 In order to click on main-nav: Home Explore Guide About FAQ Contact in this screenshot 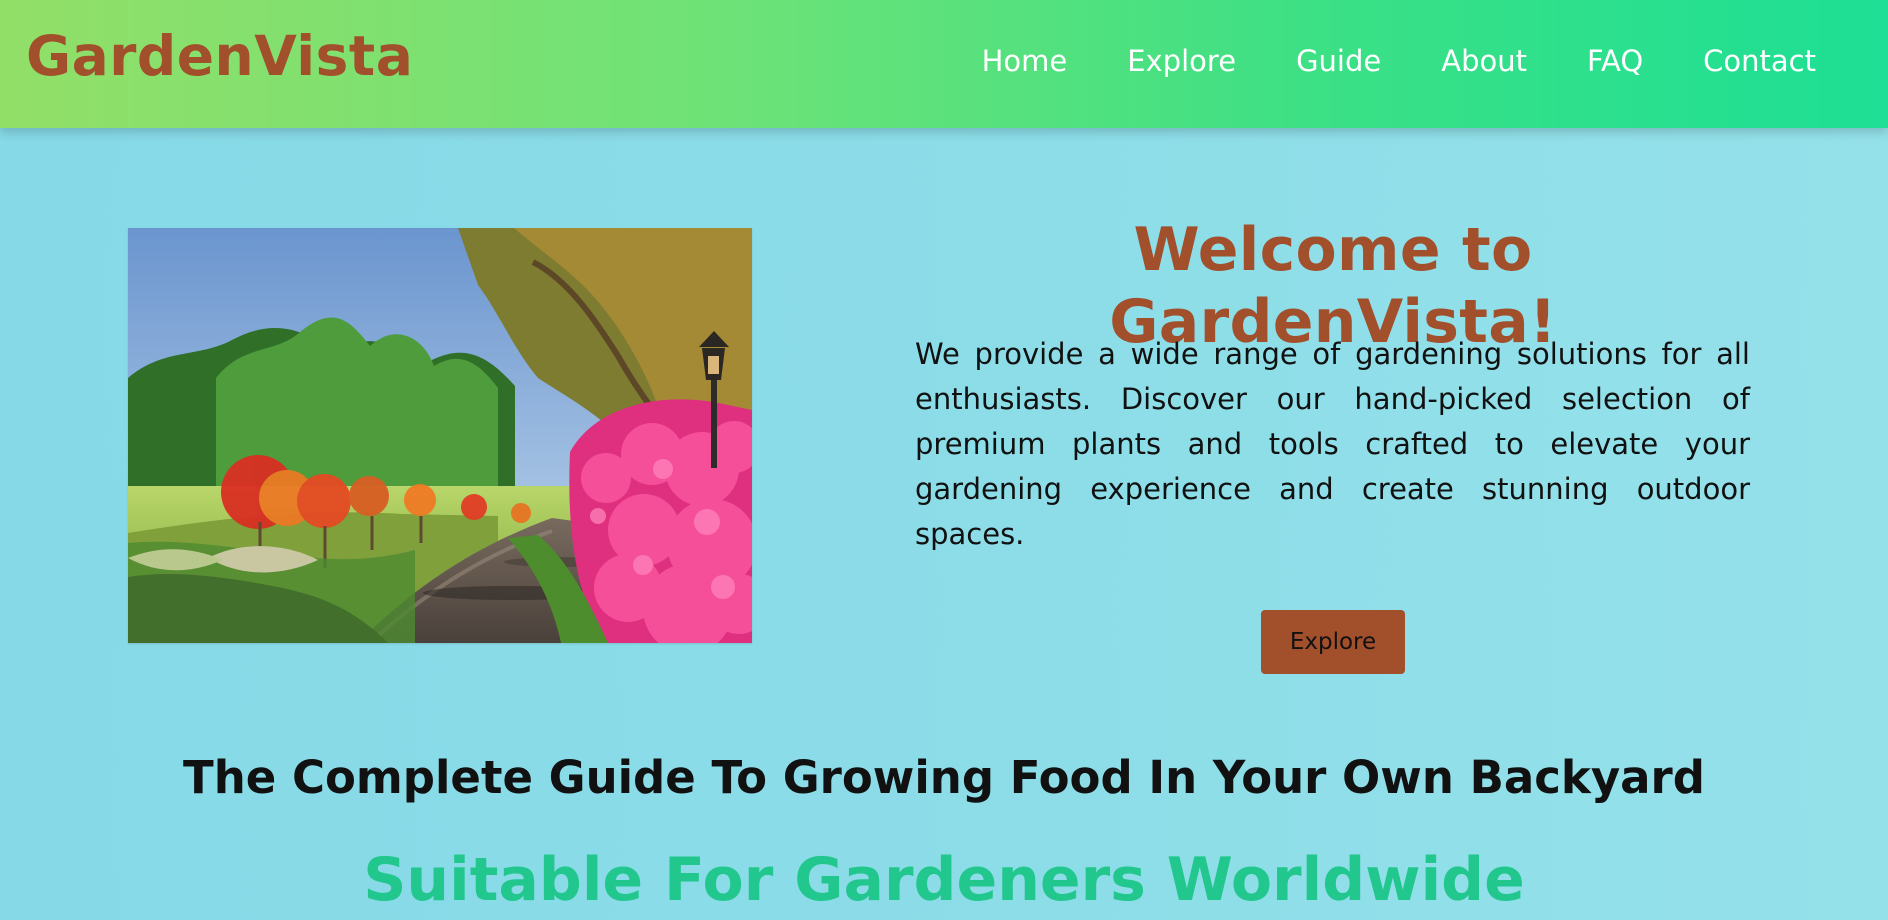, I will do `click(1399, 61)`.